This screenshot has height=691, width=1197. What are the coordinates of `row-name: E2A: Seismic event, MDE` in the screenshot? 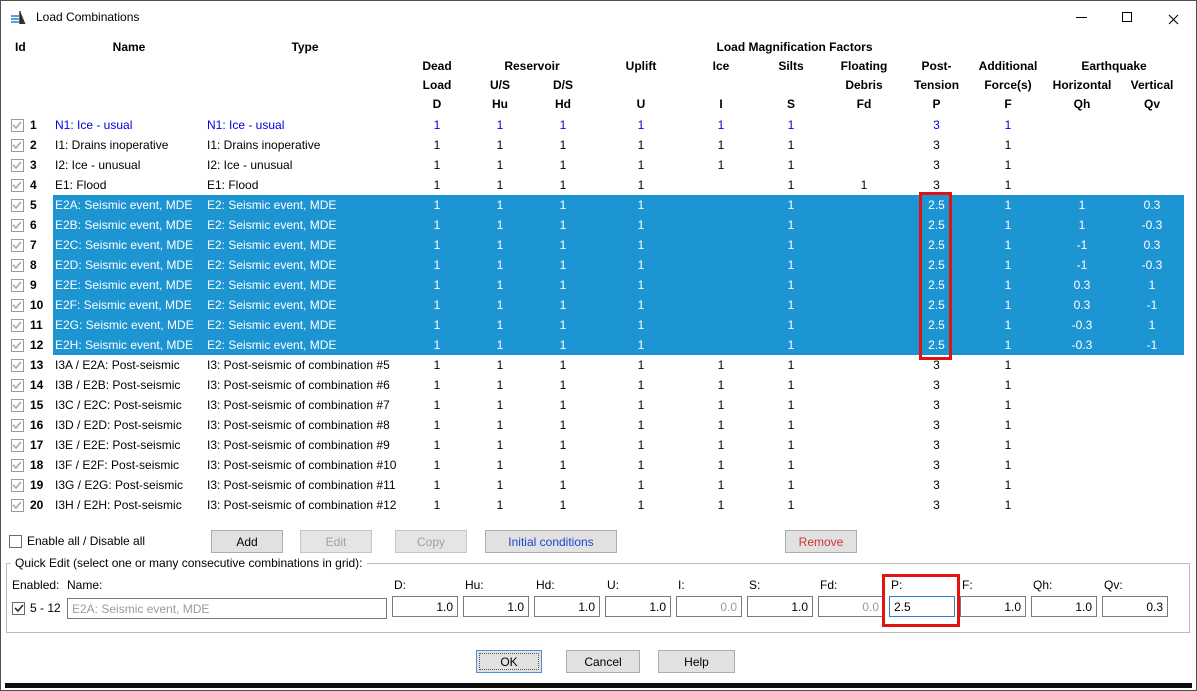 It's located at (129, 205).